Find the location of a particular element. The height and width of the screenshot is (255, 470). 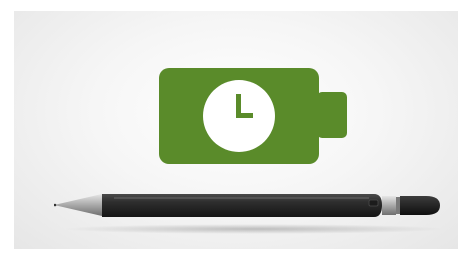

clock-icon is located at coordinates (239, 116).